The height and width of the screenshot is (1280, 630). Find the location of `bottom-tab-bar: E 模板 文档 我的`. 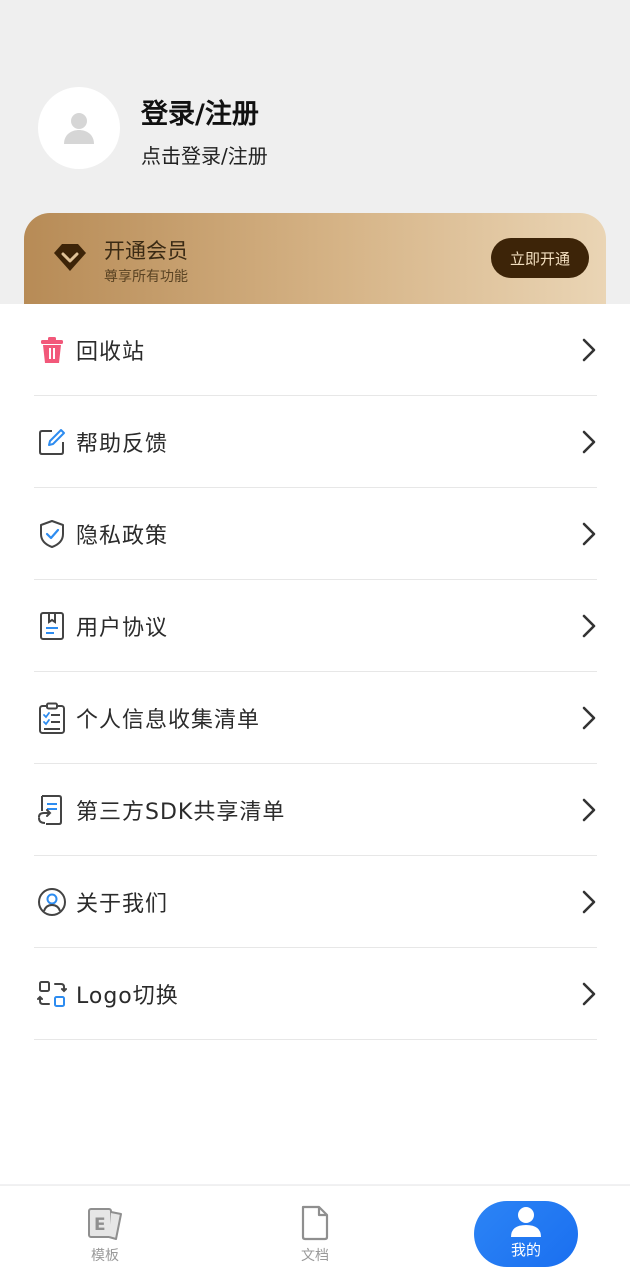

bottom-tab-bar: E 模板 文档 我的 is located at coordinates (315, 1232).